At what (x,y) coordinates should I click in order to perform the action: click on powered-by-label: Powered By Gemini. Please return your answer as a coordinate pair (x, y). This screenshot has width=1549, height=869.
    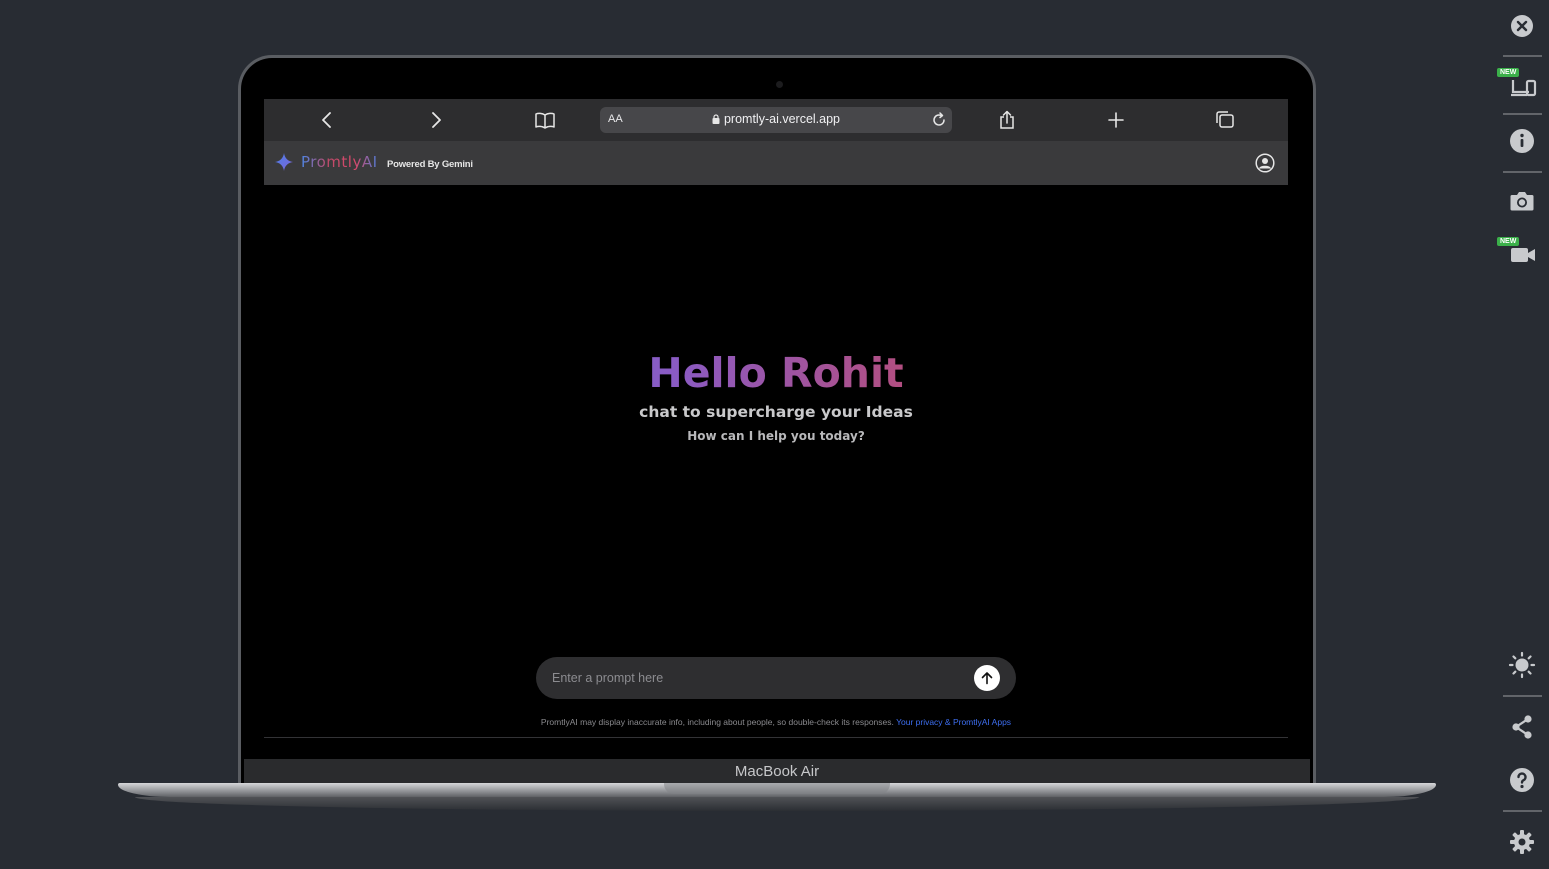
    Looking at the image, I should click on (430, 164).